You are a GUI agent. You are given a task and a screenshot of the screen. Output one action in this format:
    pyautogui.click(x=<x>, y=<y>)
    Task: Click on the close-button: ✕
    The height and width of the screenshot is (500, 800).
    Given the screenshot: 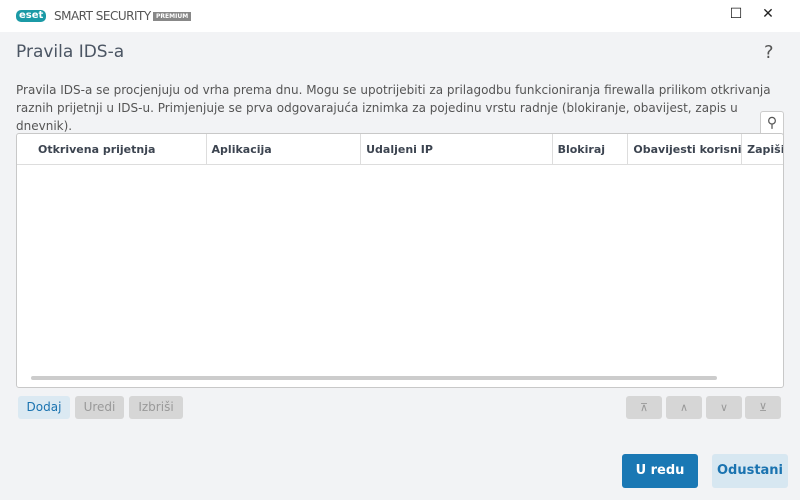 What is the action you would take?
    pyautogui.click(x=768, y=14)
    